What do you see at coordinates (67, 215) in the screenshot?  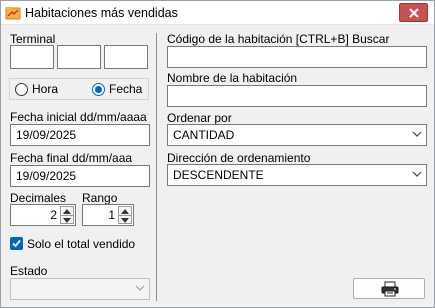 I see `decimales-spin-buttons` at bounding box center [67, 215].